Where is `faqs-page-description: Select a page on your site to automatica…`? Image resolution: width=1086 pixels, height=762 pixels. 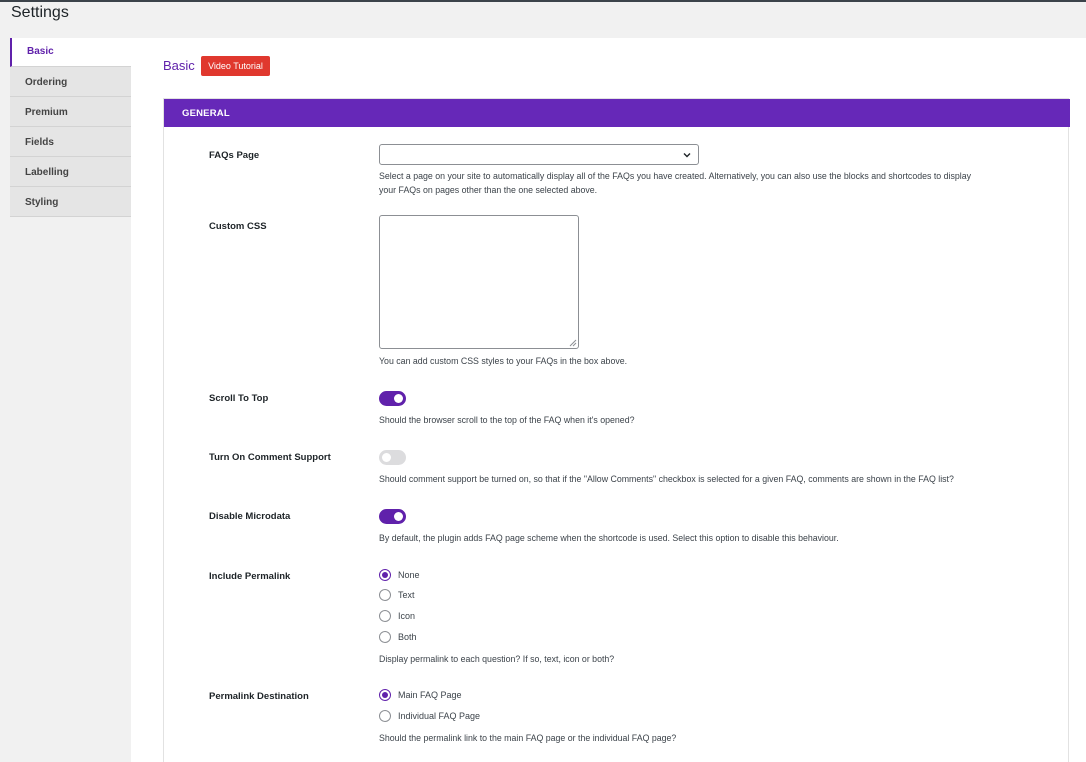 faqs-page-description: Select a page on your site to automatica… is located at coordinates (709, 183).